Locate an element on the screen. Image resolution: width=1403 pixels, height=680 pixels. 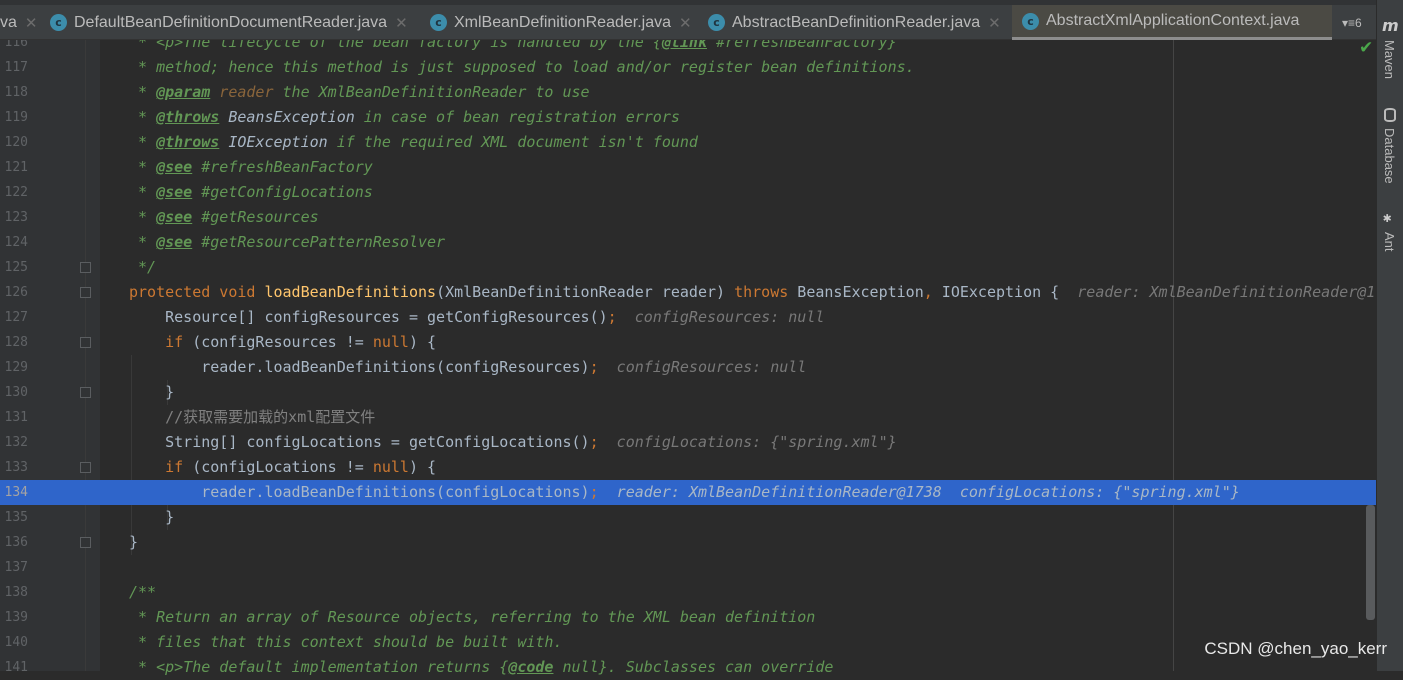
line-number: 140 is located at coordinates (14, 642).